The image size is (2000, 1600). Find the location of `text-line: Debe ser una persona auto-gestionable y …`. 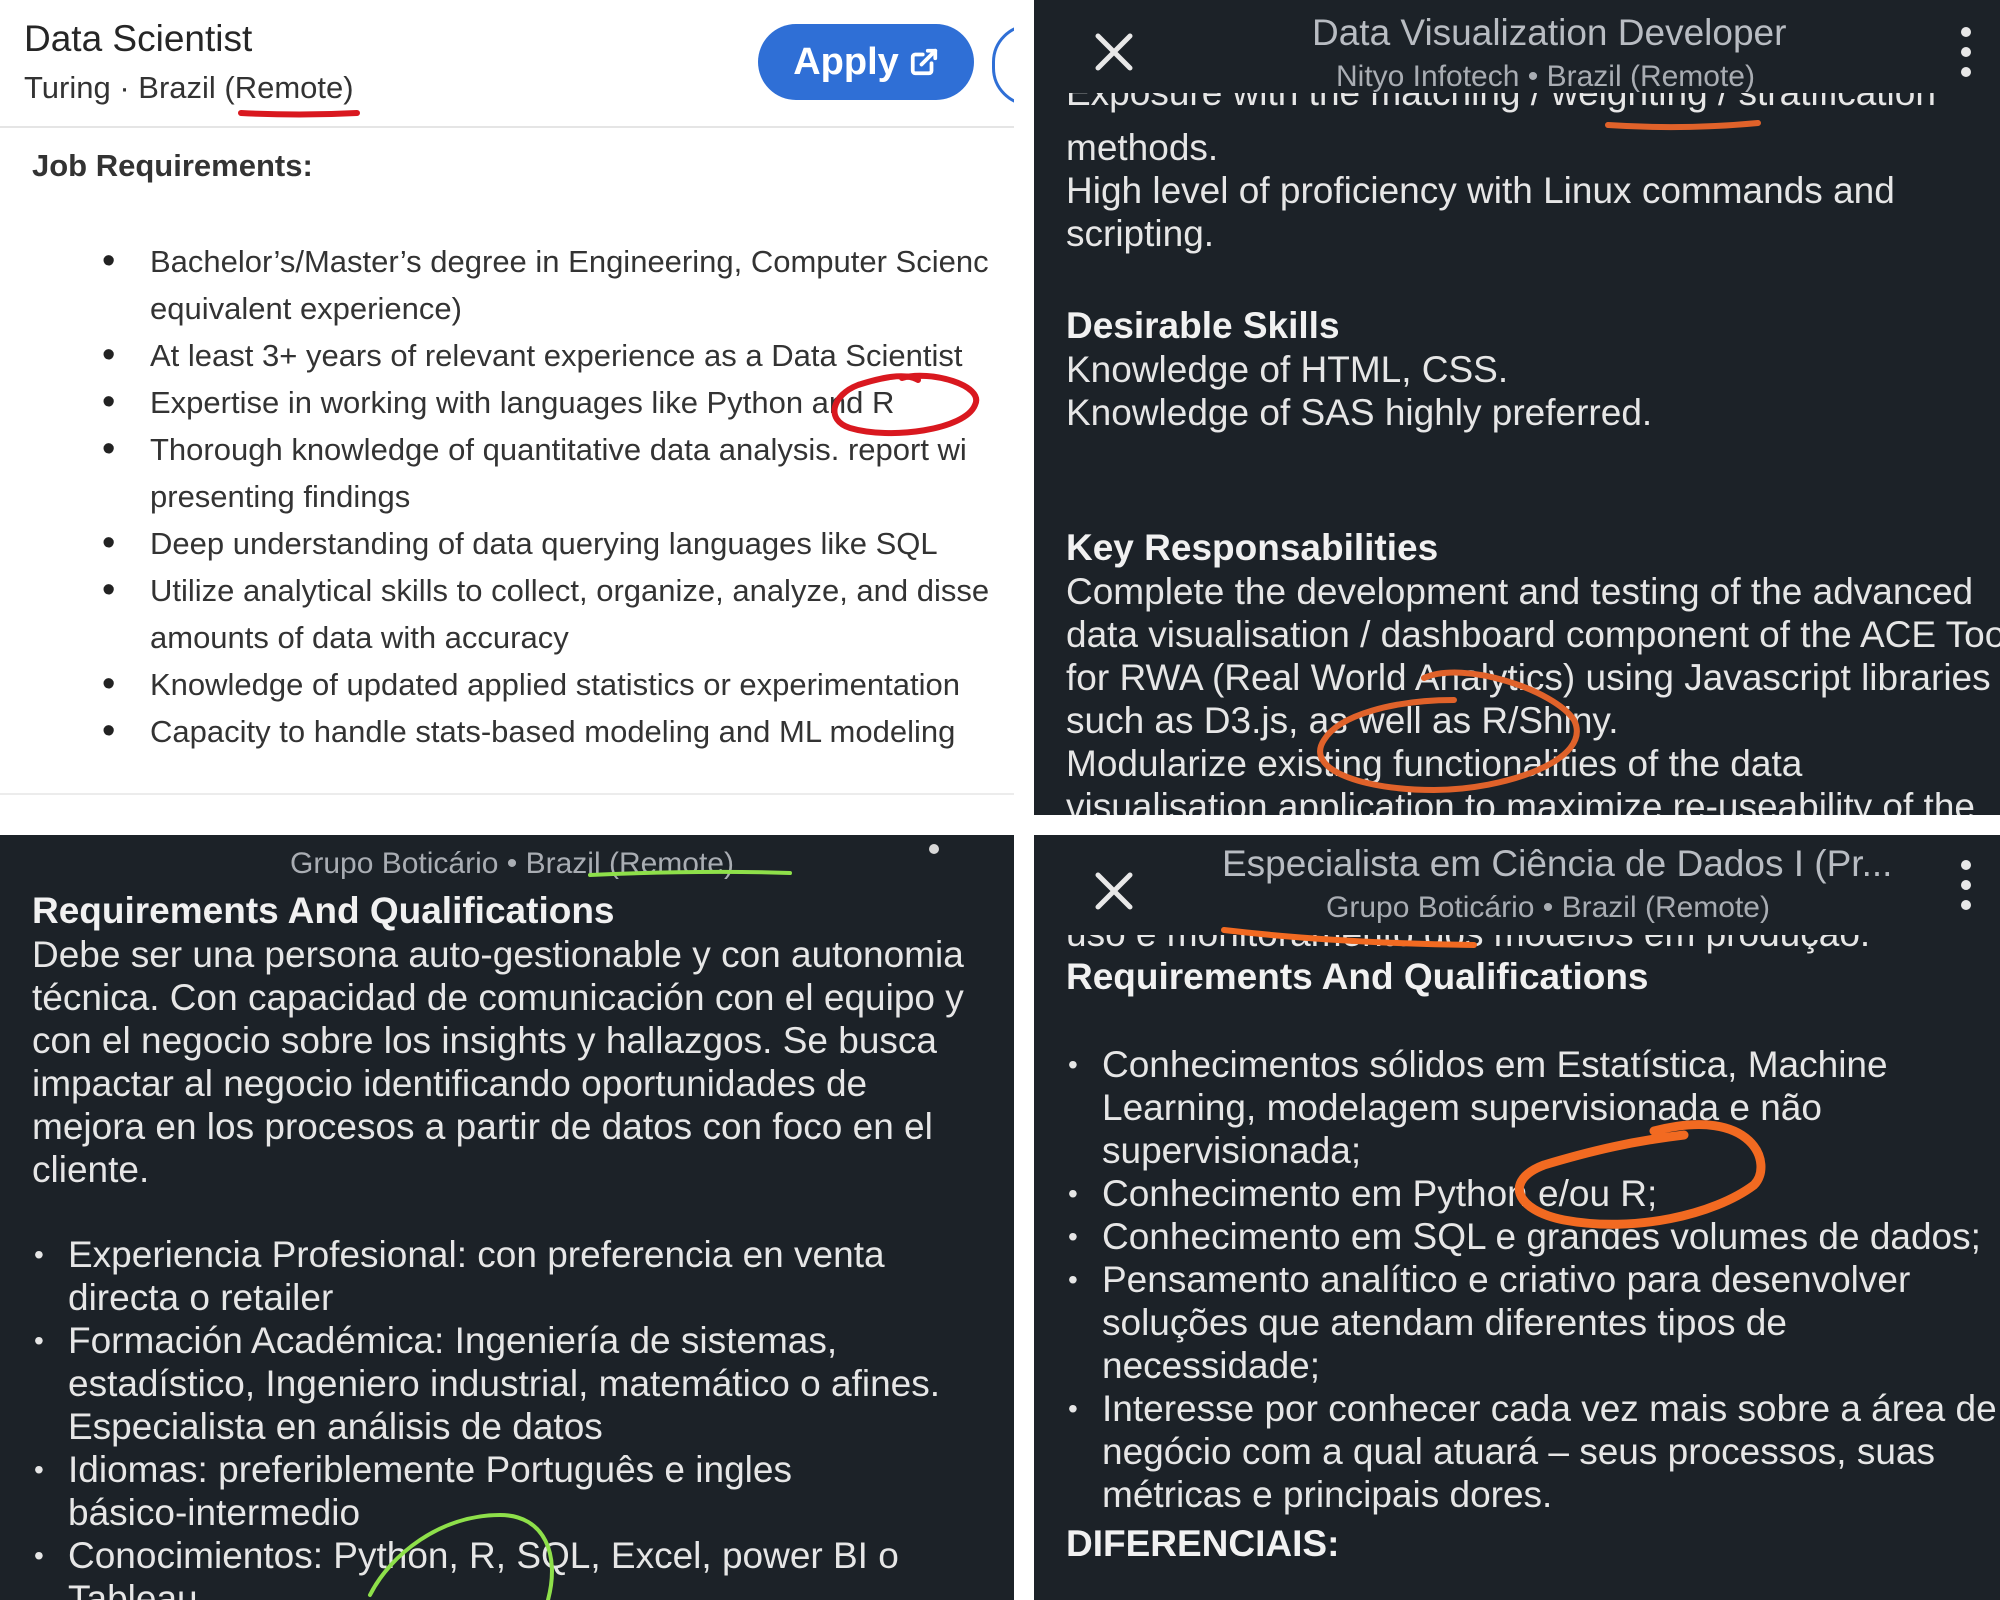

text-line: Debe ser una persona auto-gestionable y … is located at coordinates (498, 954).